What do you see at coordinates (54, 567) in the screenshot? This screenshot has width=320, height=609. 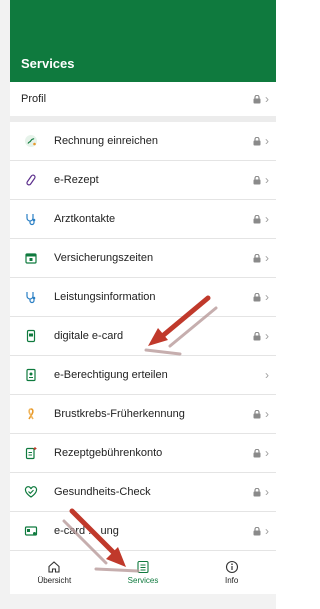 I see `home-icon` at bounding box center [54, 567].